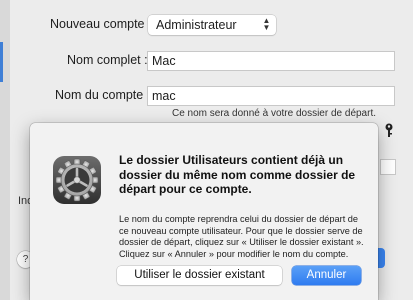  What do you see at coordinates (389, 131) in the screenshot?
I see `key-icon` at bounding box center [389, 131].